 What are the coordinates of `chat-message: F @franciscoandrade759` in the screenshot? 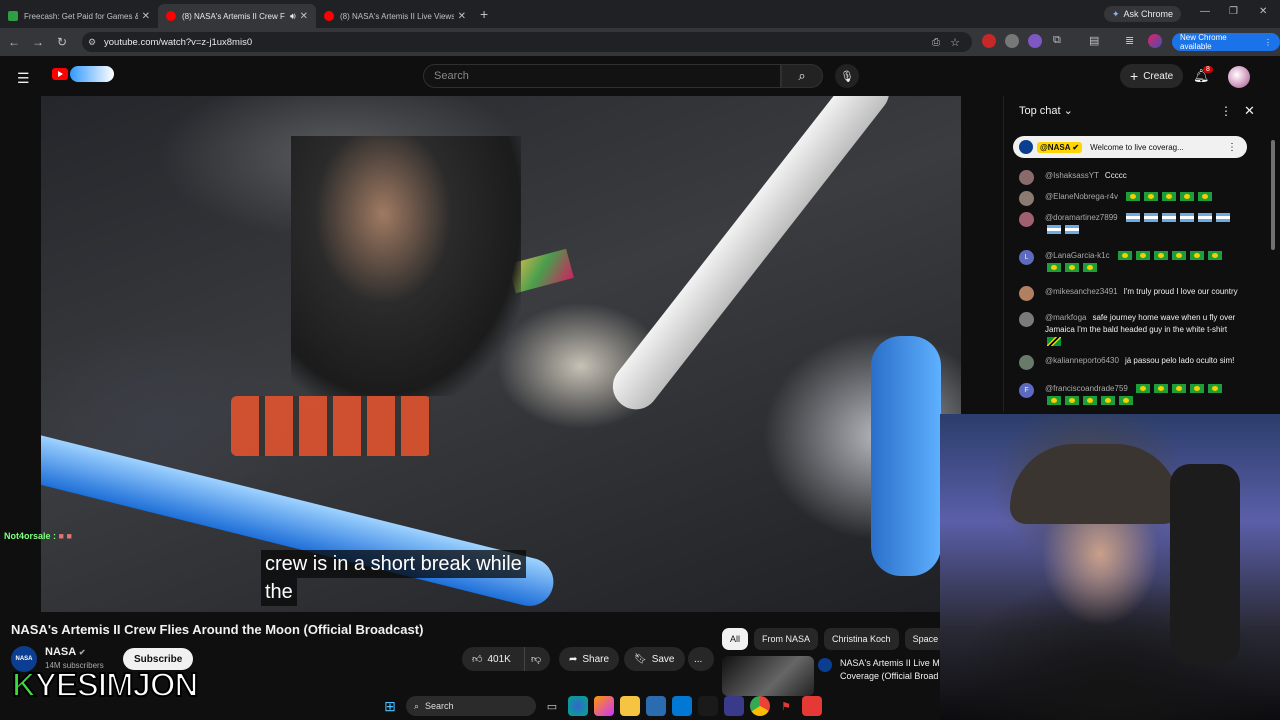 It's located at (1132, 395).